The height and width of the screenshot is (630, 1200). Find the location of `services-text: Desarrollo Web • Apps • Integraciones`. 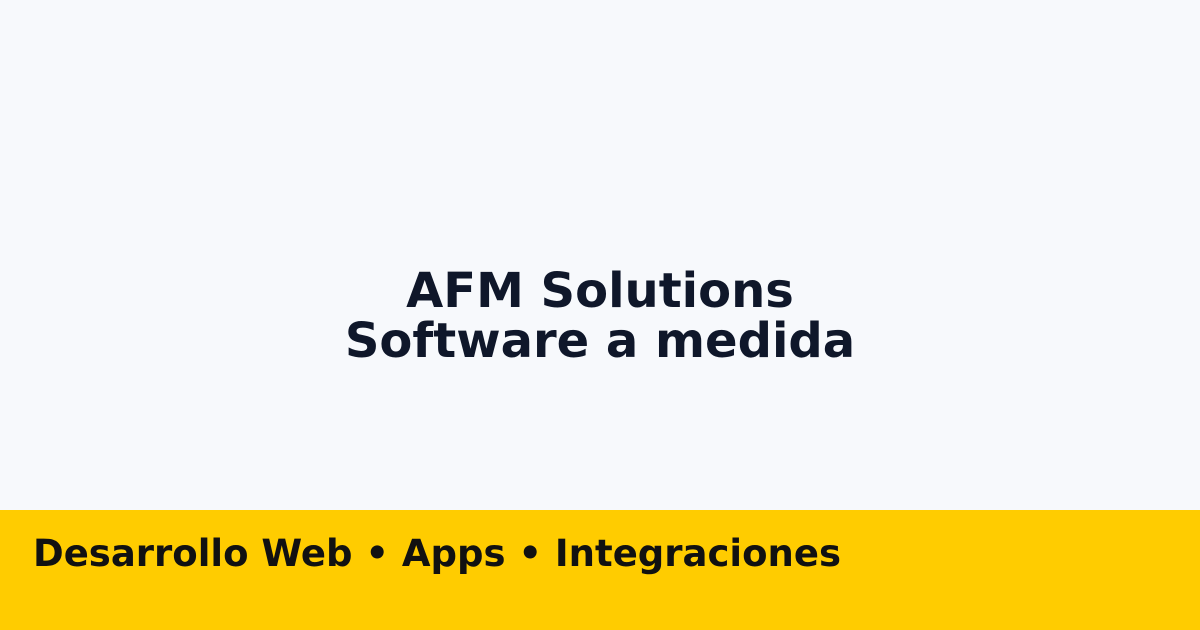

services-text: Desarrollo Web • Apps • Integraciones is located at coordinates (437, 553).